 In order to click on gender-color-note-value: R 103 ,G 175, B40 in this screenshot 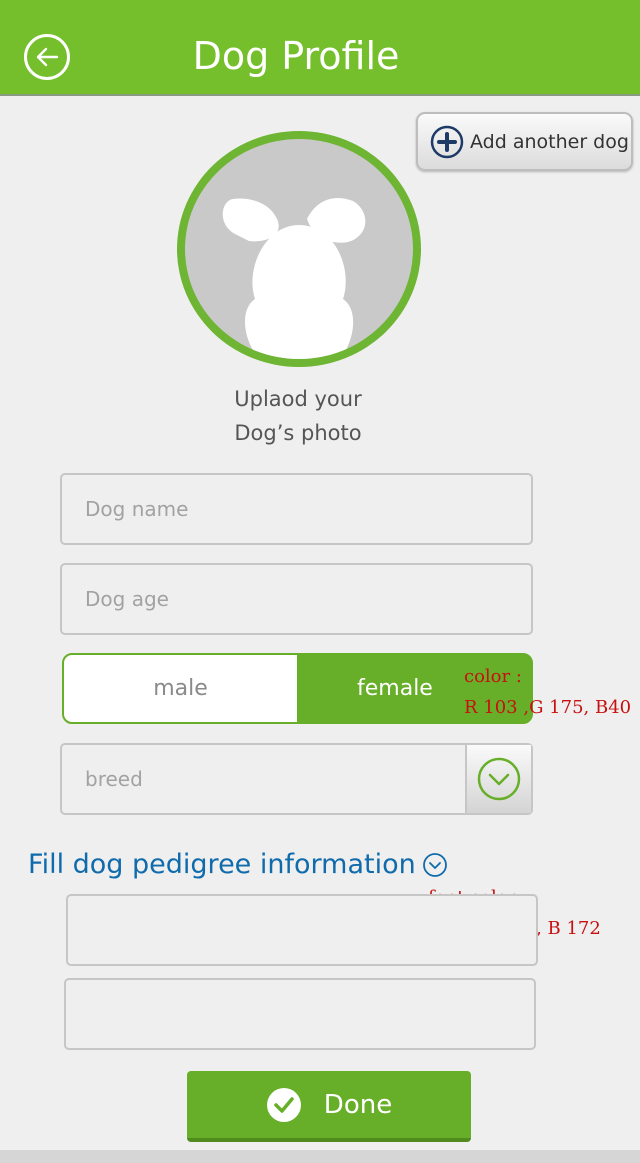, I will do `click(548, 707)`.